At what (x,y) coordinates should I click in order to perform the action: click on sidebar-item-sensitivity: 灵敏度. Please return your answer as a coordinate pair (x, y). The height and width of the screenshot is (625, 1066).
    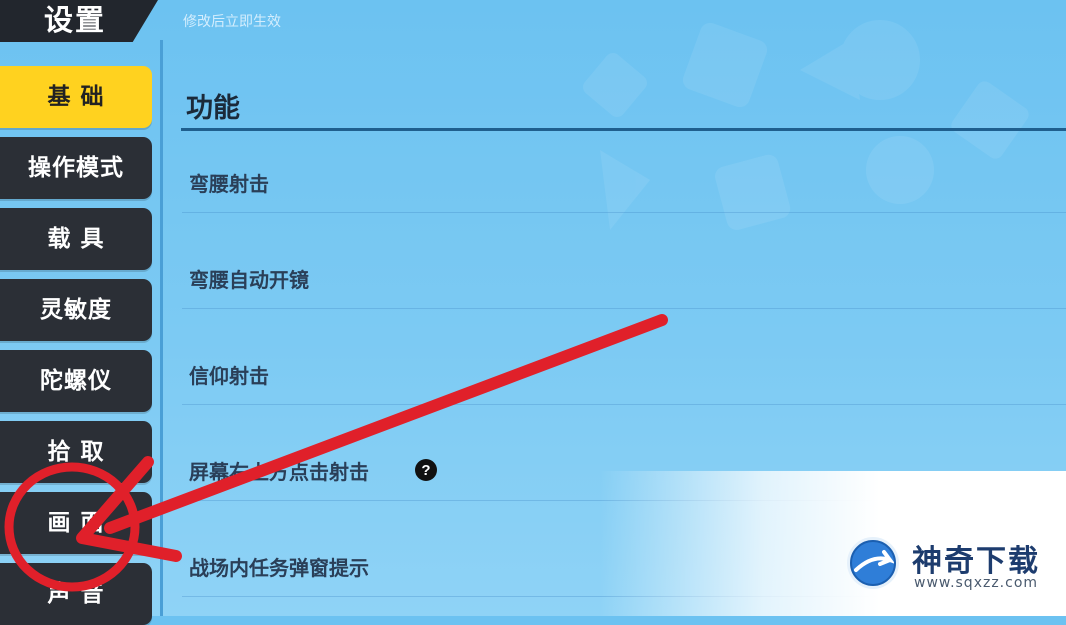
    Looking at the image, I should click on (76, 310).